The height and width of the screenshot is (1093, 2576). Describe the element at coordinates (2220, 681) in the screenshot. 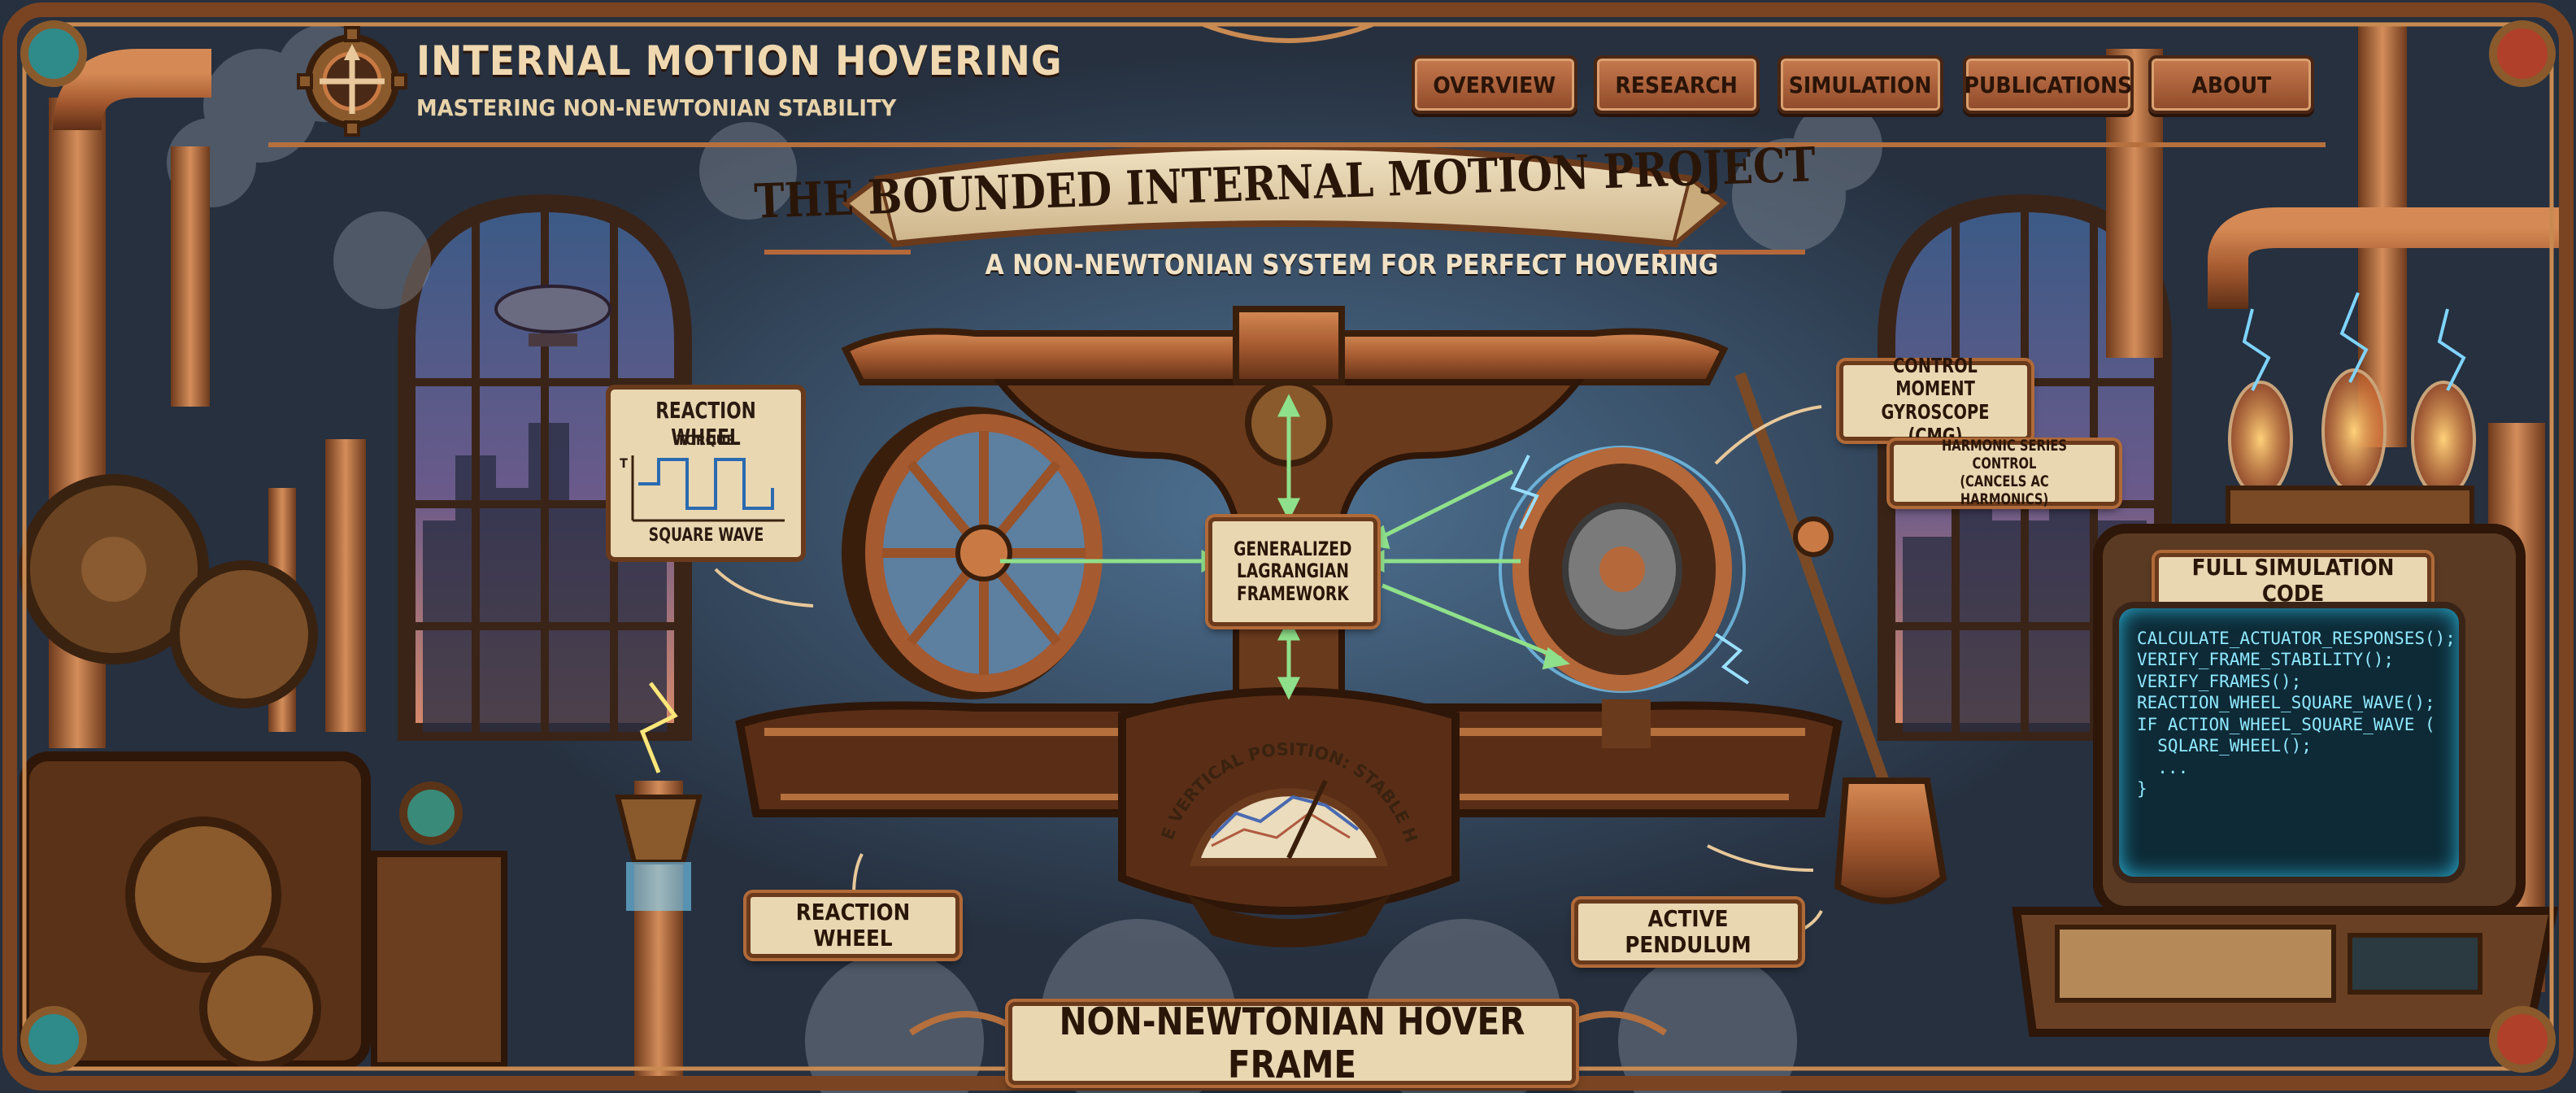

I see `code-line: VERIFY_FRAMES();` at that location.